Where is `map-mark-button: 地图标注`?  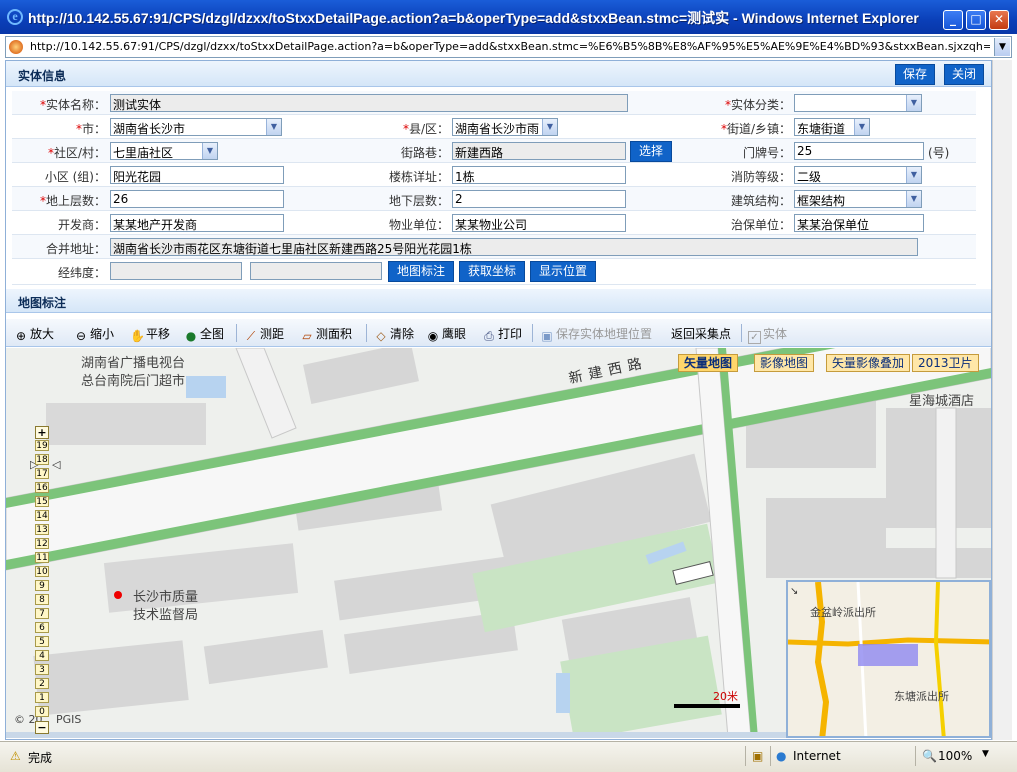
map-mark-button: 地图标注 is located at coordinates (421, 271).